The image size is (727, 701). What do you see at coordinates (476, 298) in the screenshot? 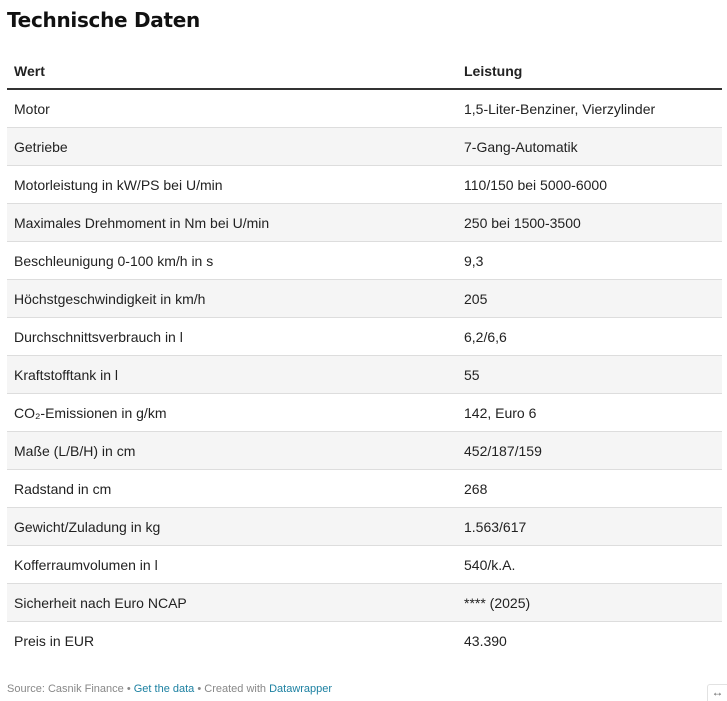
I see `cell-leistung: 205` at bounding box center [476, 298].